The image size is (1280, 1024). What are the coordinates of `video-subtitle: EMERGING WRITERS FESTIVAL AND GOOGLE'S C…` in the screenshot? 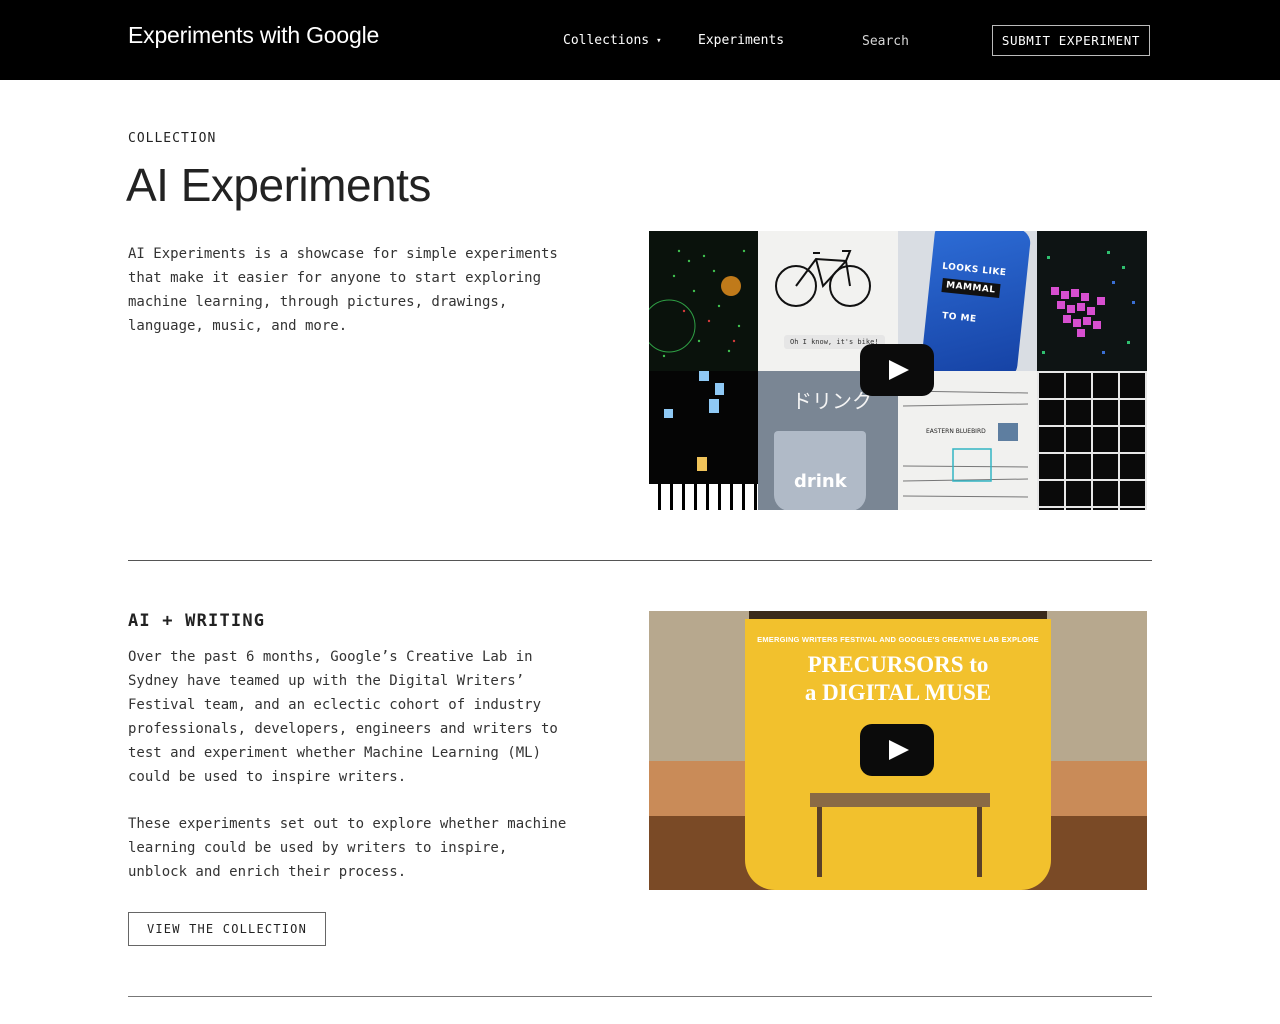 It's located at (898, 639).